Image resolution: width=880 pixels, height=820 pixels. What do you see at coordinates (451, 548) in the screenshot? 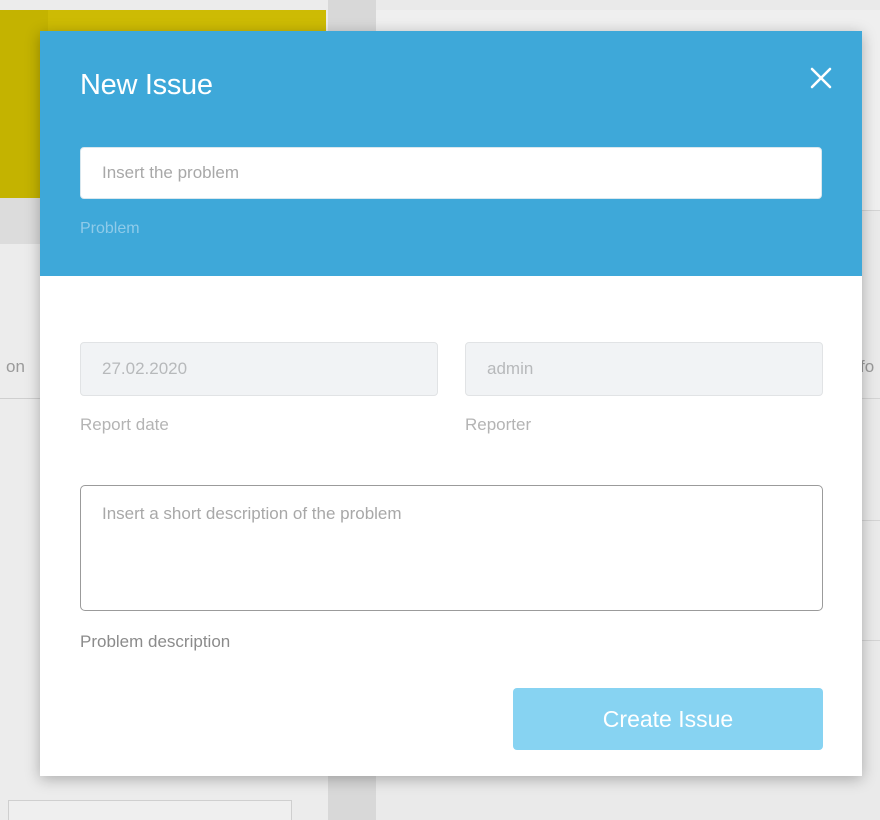
I see `problem-description-textarea` at bounding box center [451, 548].